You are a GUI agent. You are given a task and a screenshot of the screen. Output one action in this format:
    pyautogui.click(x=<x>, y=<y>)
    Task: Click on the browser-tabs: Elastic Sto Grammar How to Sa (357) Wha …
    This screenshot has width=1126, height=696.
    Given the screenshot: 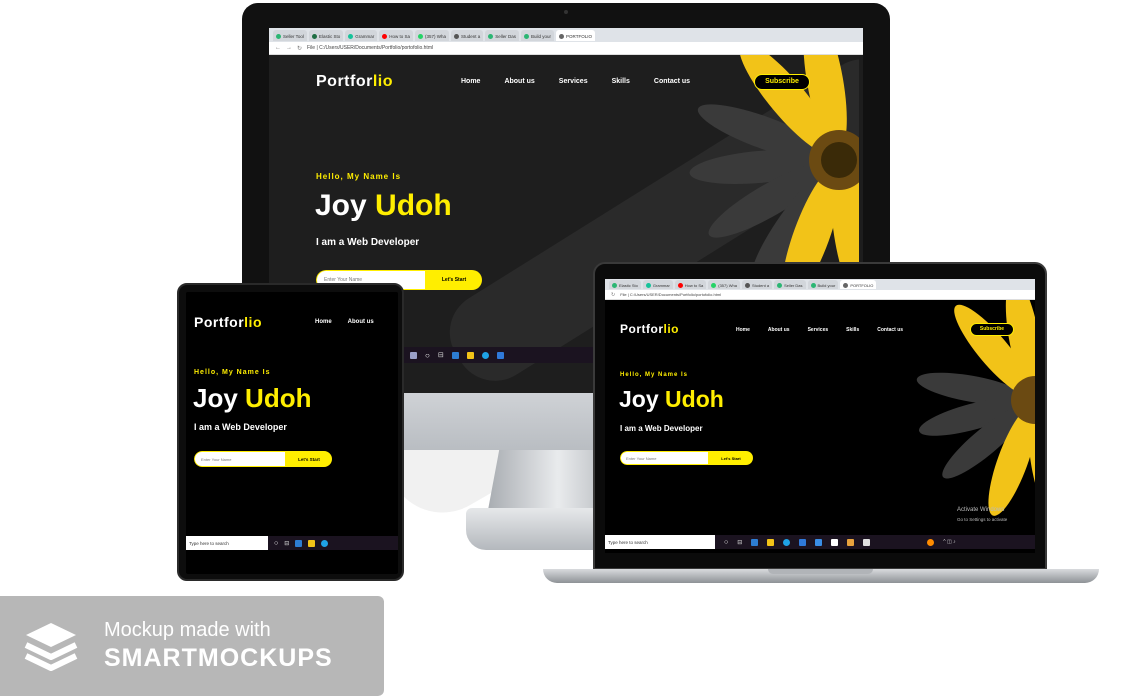 What is the action you would take?
    pyautogui.click(x=820, y=284)
    